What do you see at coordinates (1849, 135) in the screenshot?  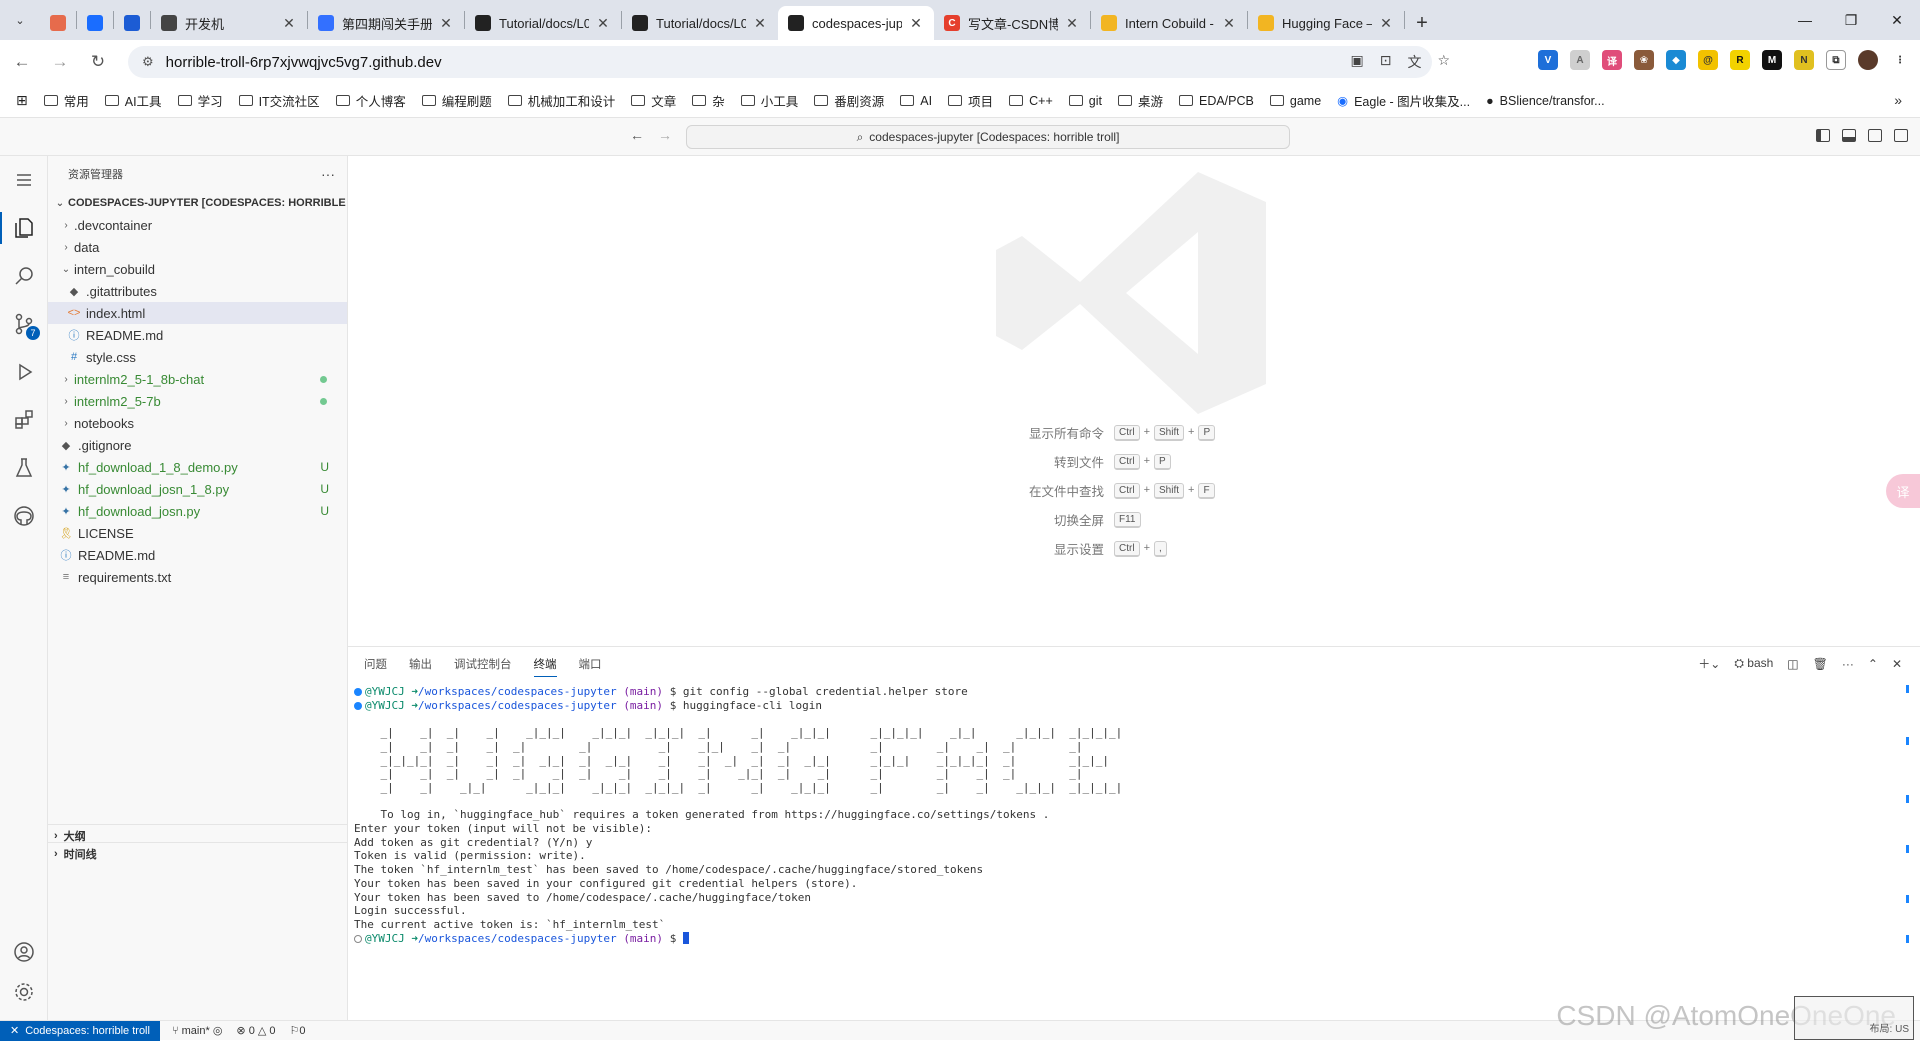 I see `toggle-panel-icon` at bounding box center [1849, 135].